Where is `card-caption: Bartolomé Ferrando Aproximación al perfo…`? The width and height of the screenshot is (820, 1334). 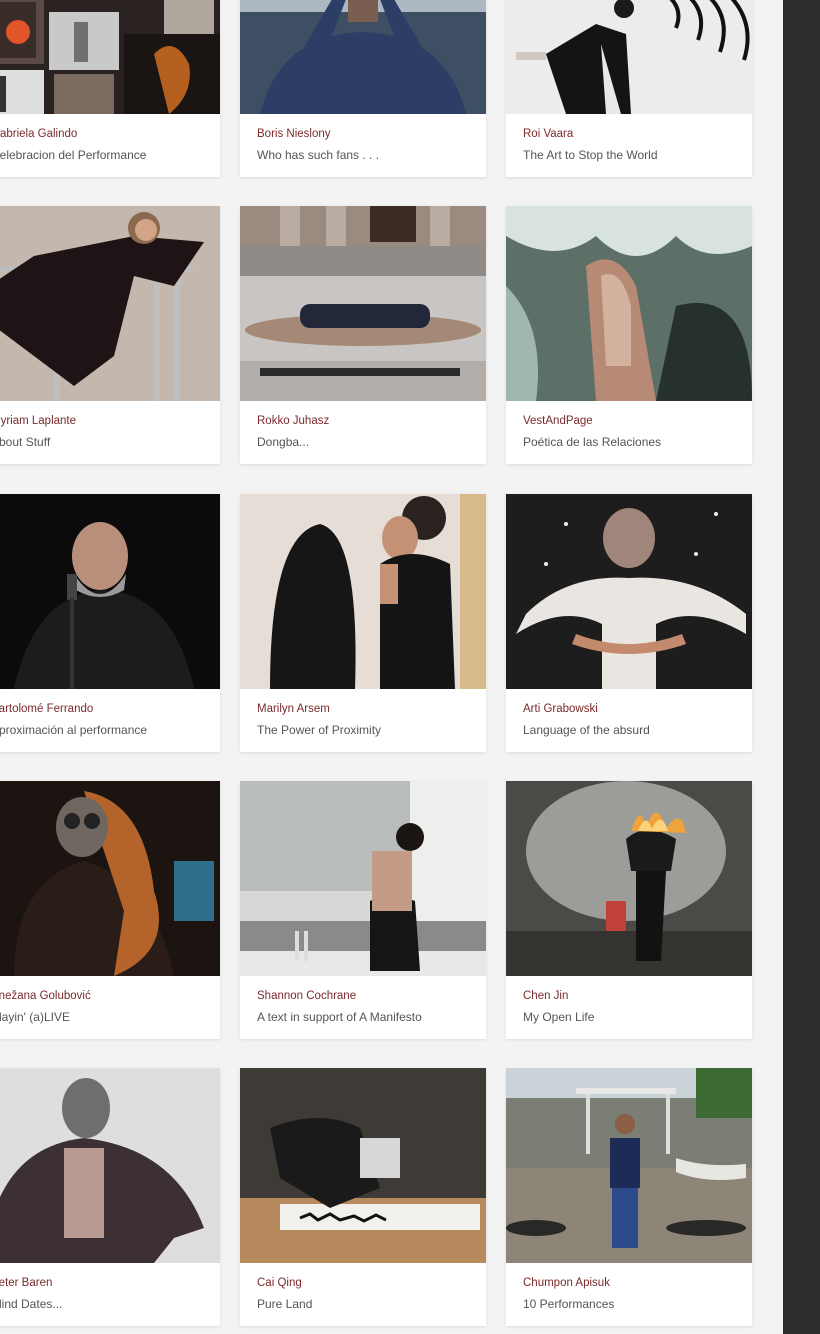
card-caption: Bartolomé Ferrando Aproximación al perfo… is located at coordinates (110, 720).